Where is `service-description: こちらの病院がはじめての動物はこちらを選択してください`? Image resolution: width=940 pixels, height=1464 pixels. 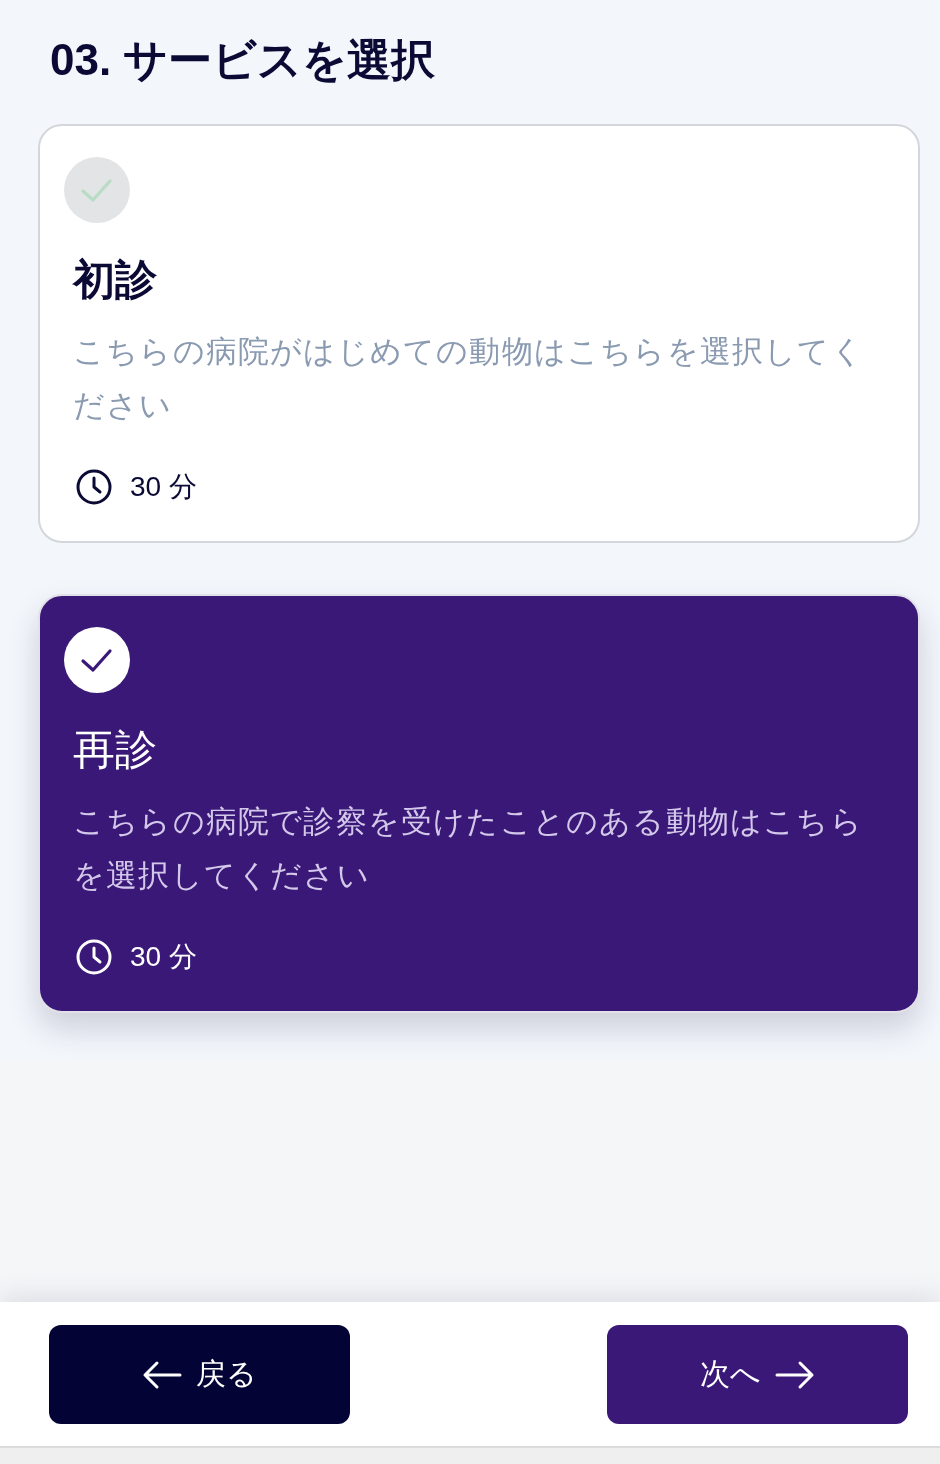
service-description: こちらの病院がはじめての動物はこちらを選択してください is located at coordinates (469, 379).